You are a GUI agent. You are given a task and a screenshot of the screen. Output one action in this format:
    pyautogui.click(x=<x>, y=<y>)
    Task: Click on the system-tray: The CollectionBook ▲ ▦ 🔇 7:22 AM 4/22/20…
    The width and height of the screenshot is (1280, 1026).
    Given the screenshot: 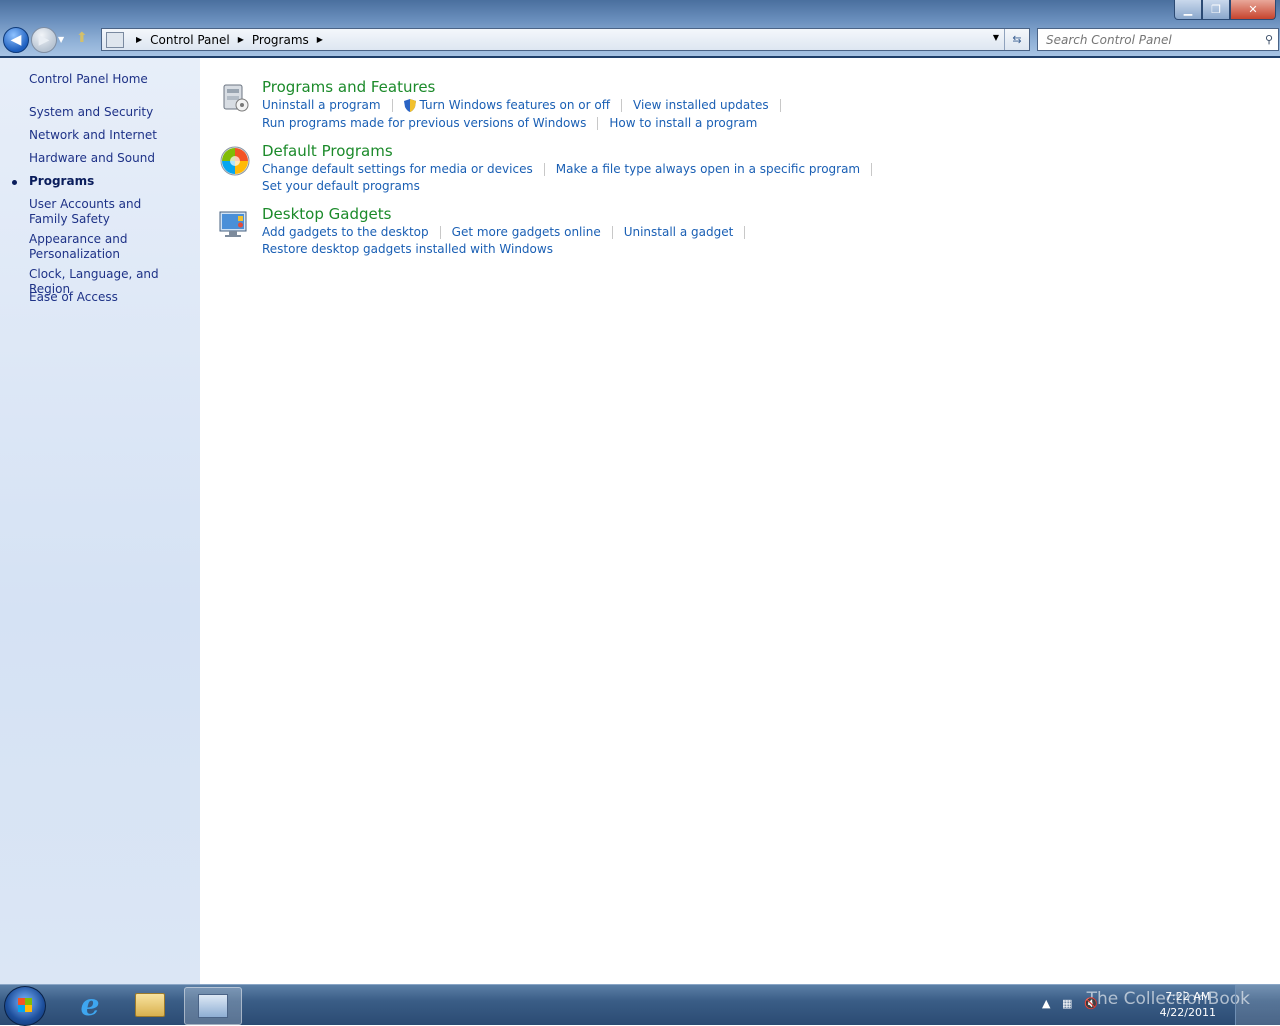 What is the action you would take?
    pyautogui.click(x=1155, y=1005)
    